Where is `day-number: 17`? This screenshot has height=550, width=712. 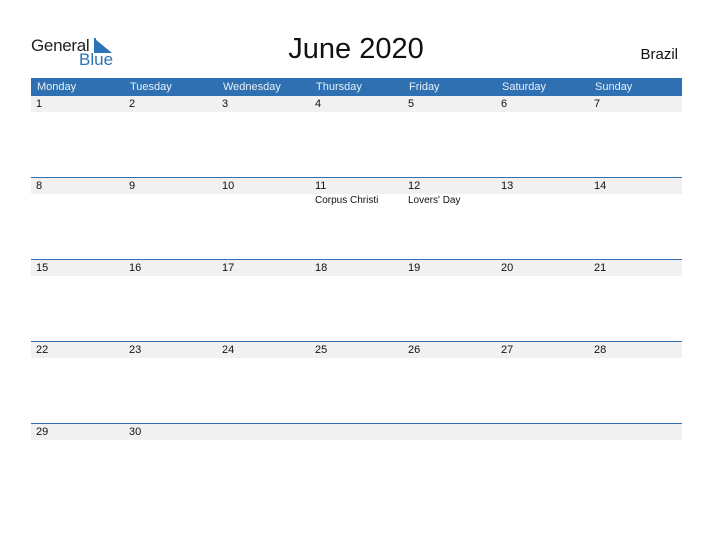 day-number: 17 is located at coordinates (228, 268).